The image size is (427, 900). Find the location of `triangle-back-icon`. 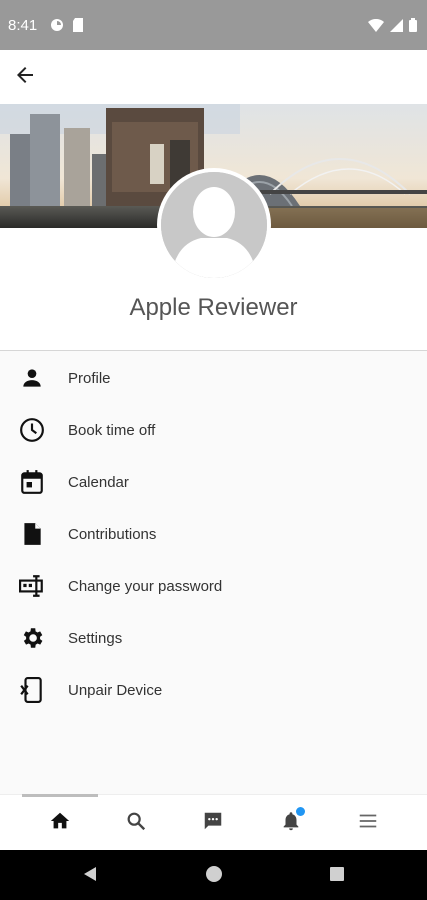

triangle-back-icon is located at coordinates (90, 876).